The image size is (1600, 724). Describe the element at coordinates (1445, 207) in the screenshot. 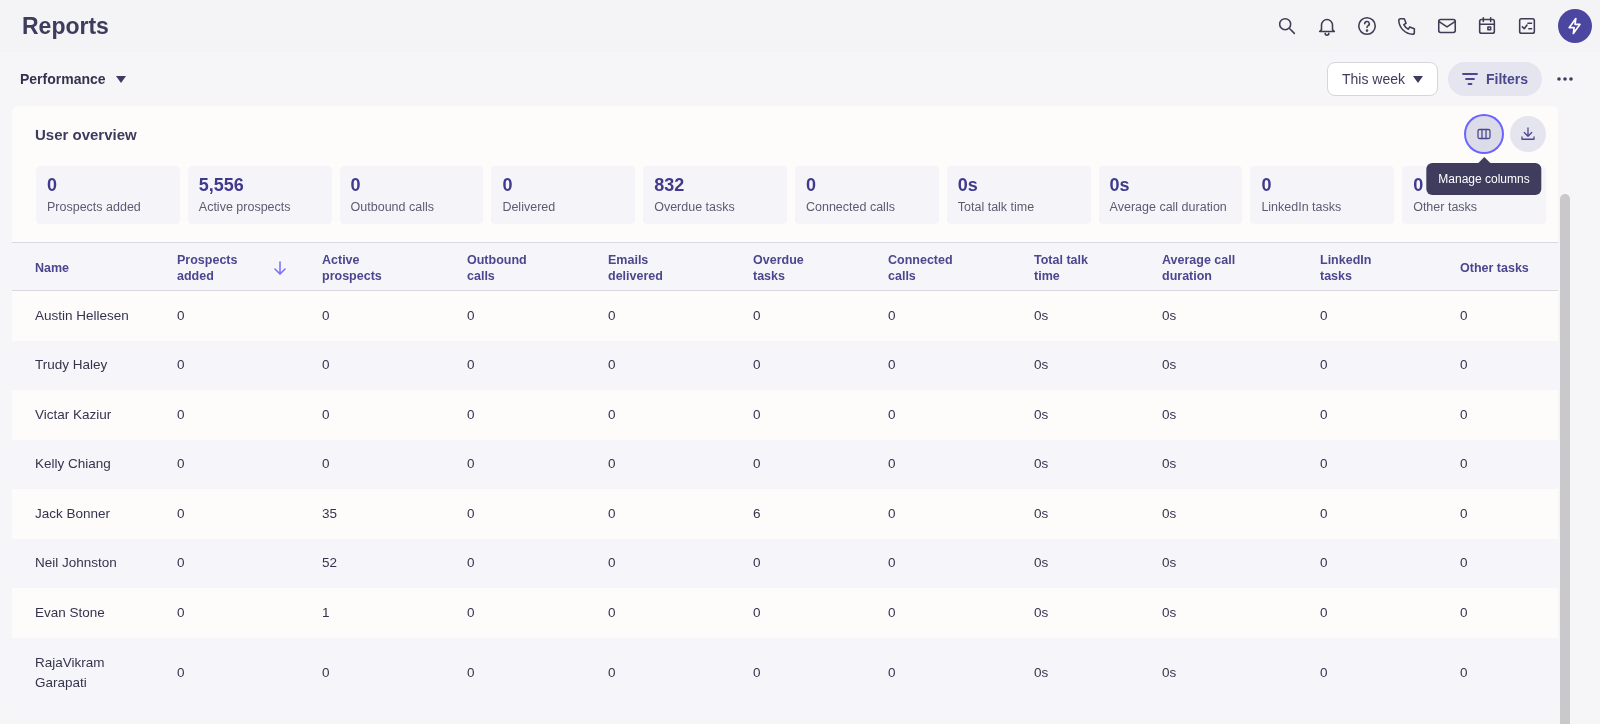

I see `stat-label: Other tasks` at that location.